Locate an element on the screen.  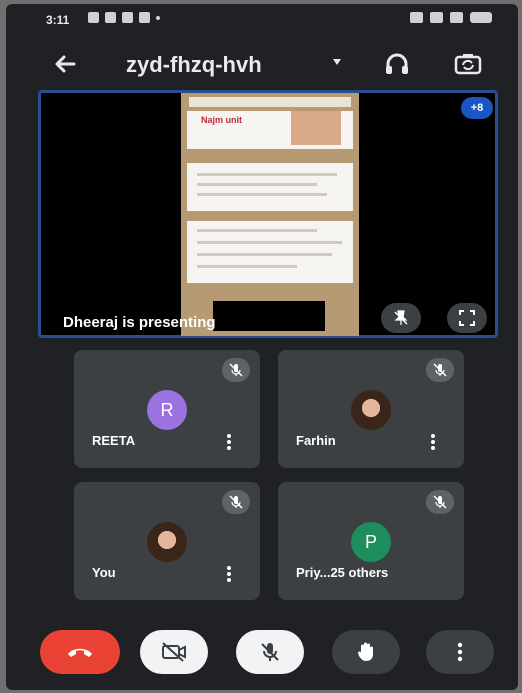
more-options-button is located at coordinates (460, 652).